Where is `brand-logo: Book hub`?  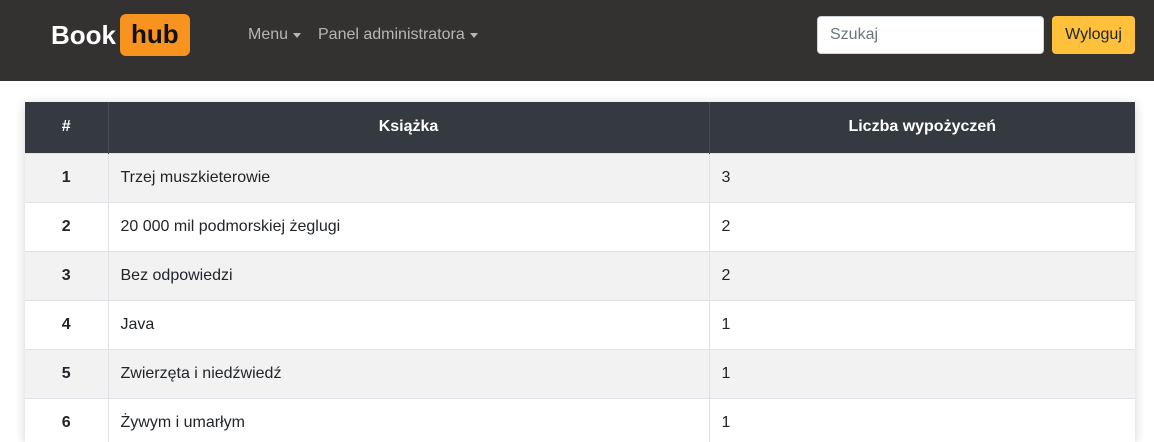
brand-logo: Book hub is located at coordinates (120, 35).